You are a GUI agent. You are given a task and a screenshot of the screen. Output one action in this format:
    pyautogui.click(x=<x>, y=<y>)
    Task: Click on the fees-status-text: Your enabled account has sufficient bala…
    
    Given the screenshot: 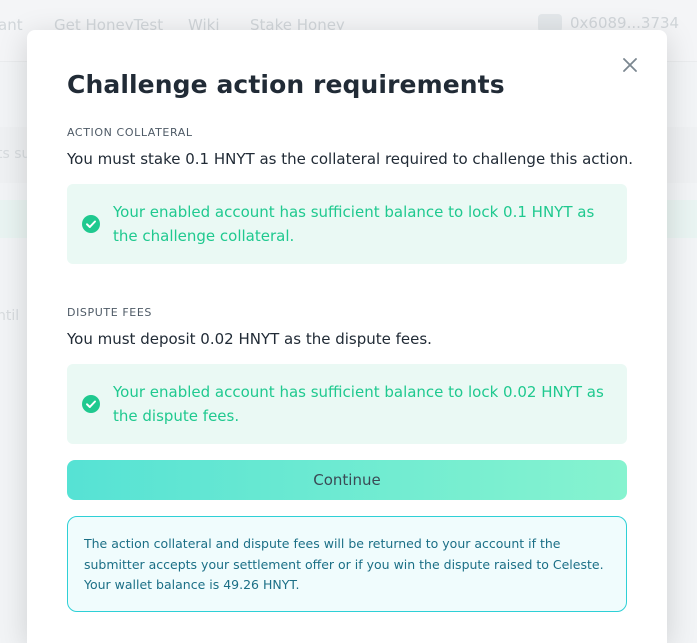 What is the action you would take?
    pyautogui.click(x=358, y=404)
    